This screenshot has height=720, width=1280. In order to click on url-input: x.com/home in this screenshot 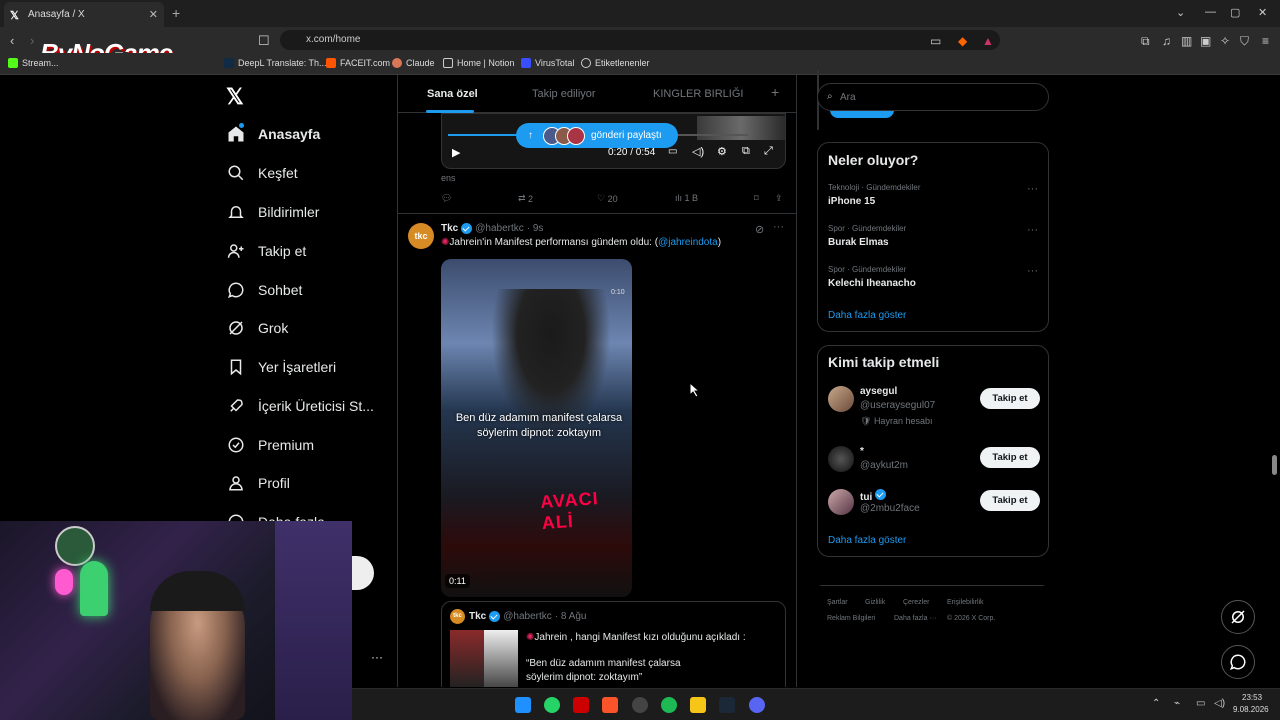, I will do `click(640, 40)`.